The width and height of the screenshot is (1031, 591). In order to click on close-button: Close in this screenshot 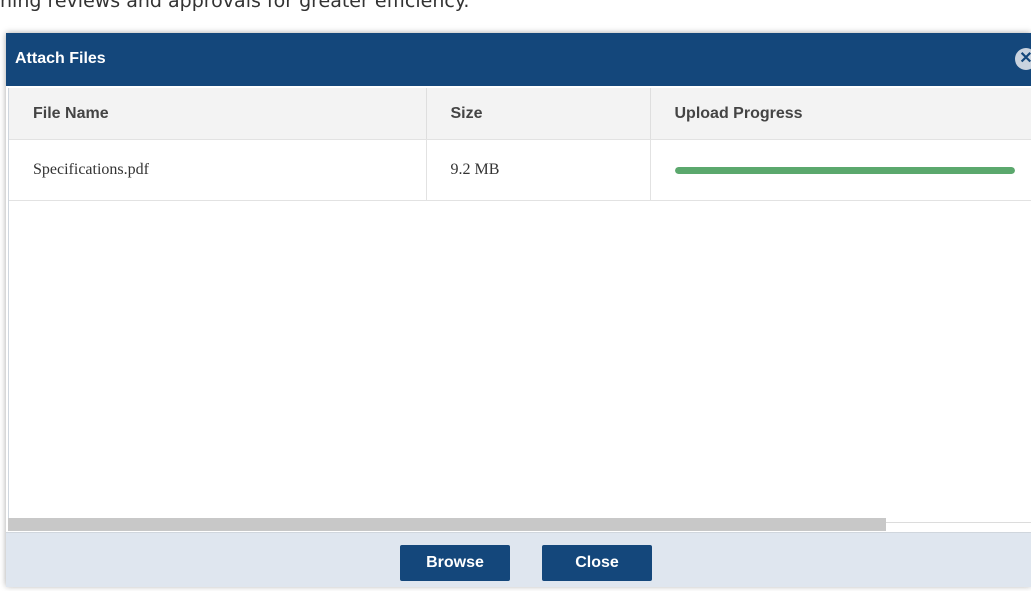, I will do `click(597, 563)`.